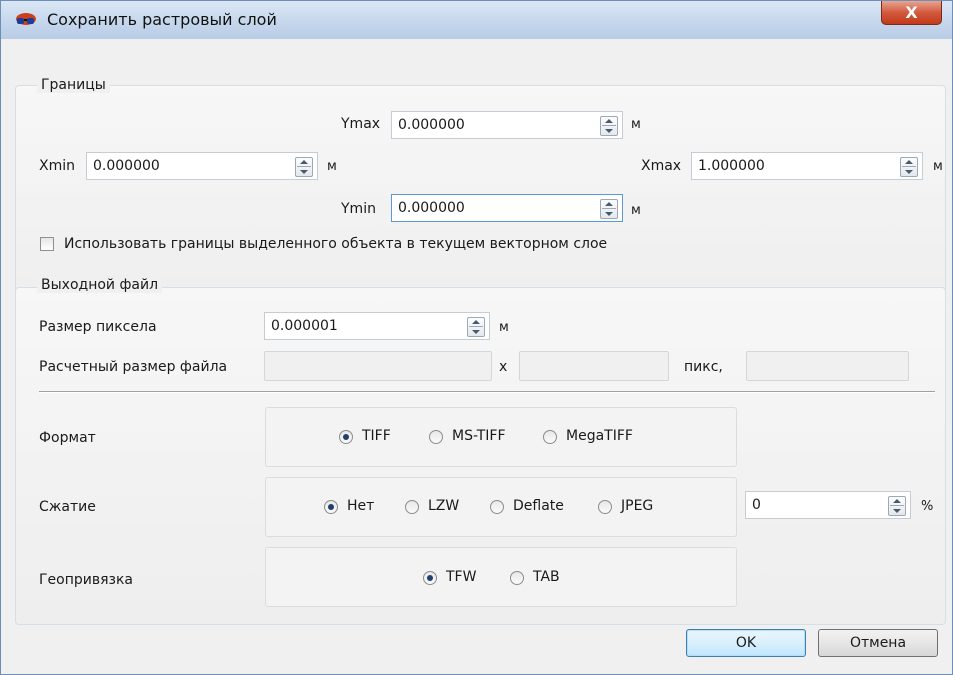 The height and width of the screenshot is (675, 953). I want to click on pixel-size-input: 0.000001, so click(377, 326).